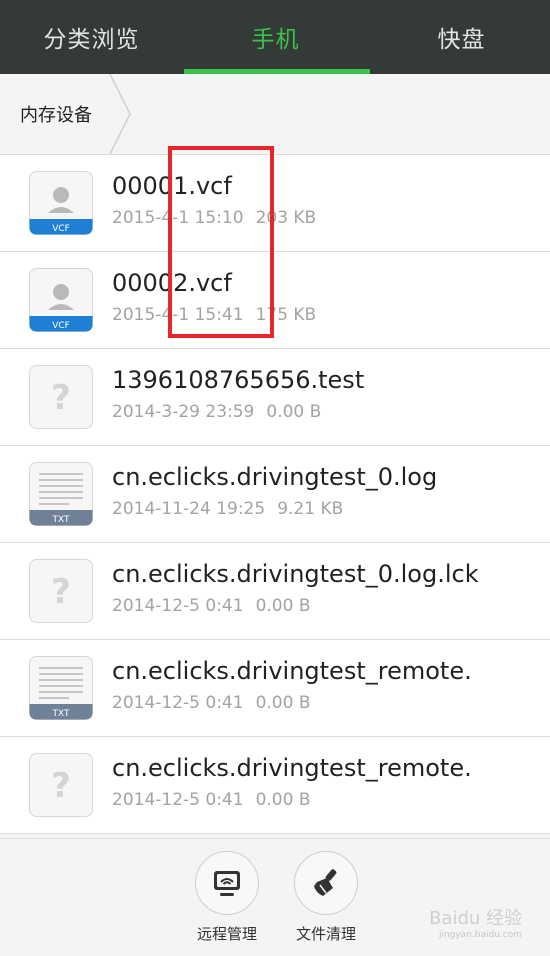  I want to click on highlight-box, so click(221, 242).